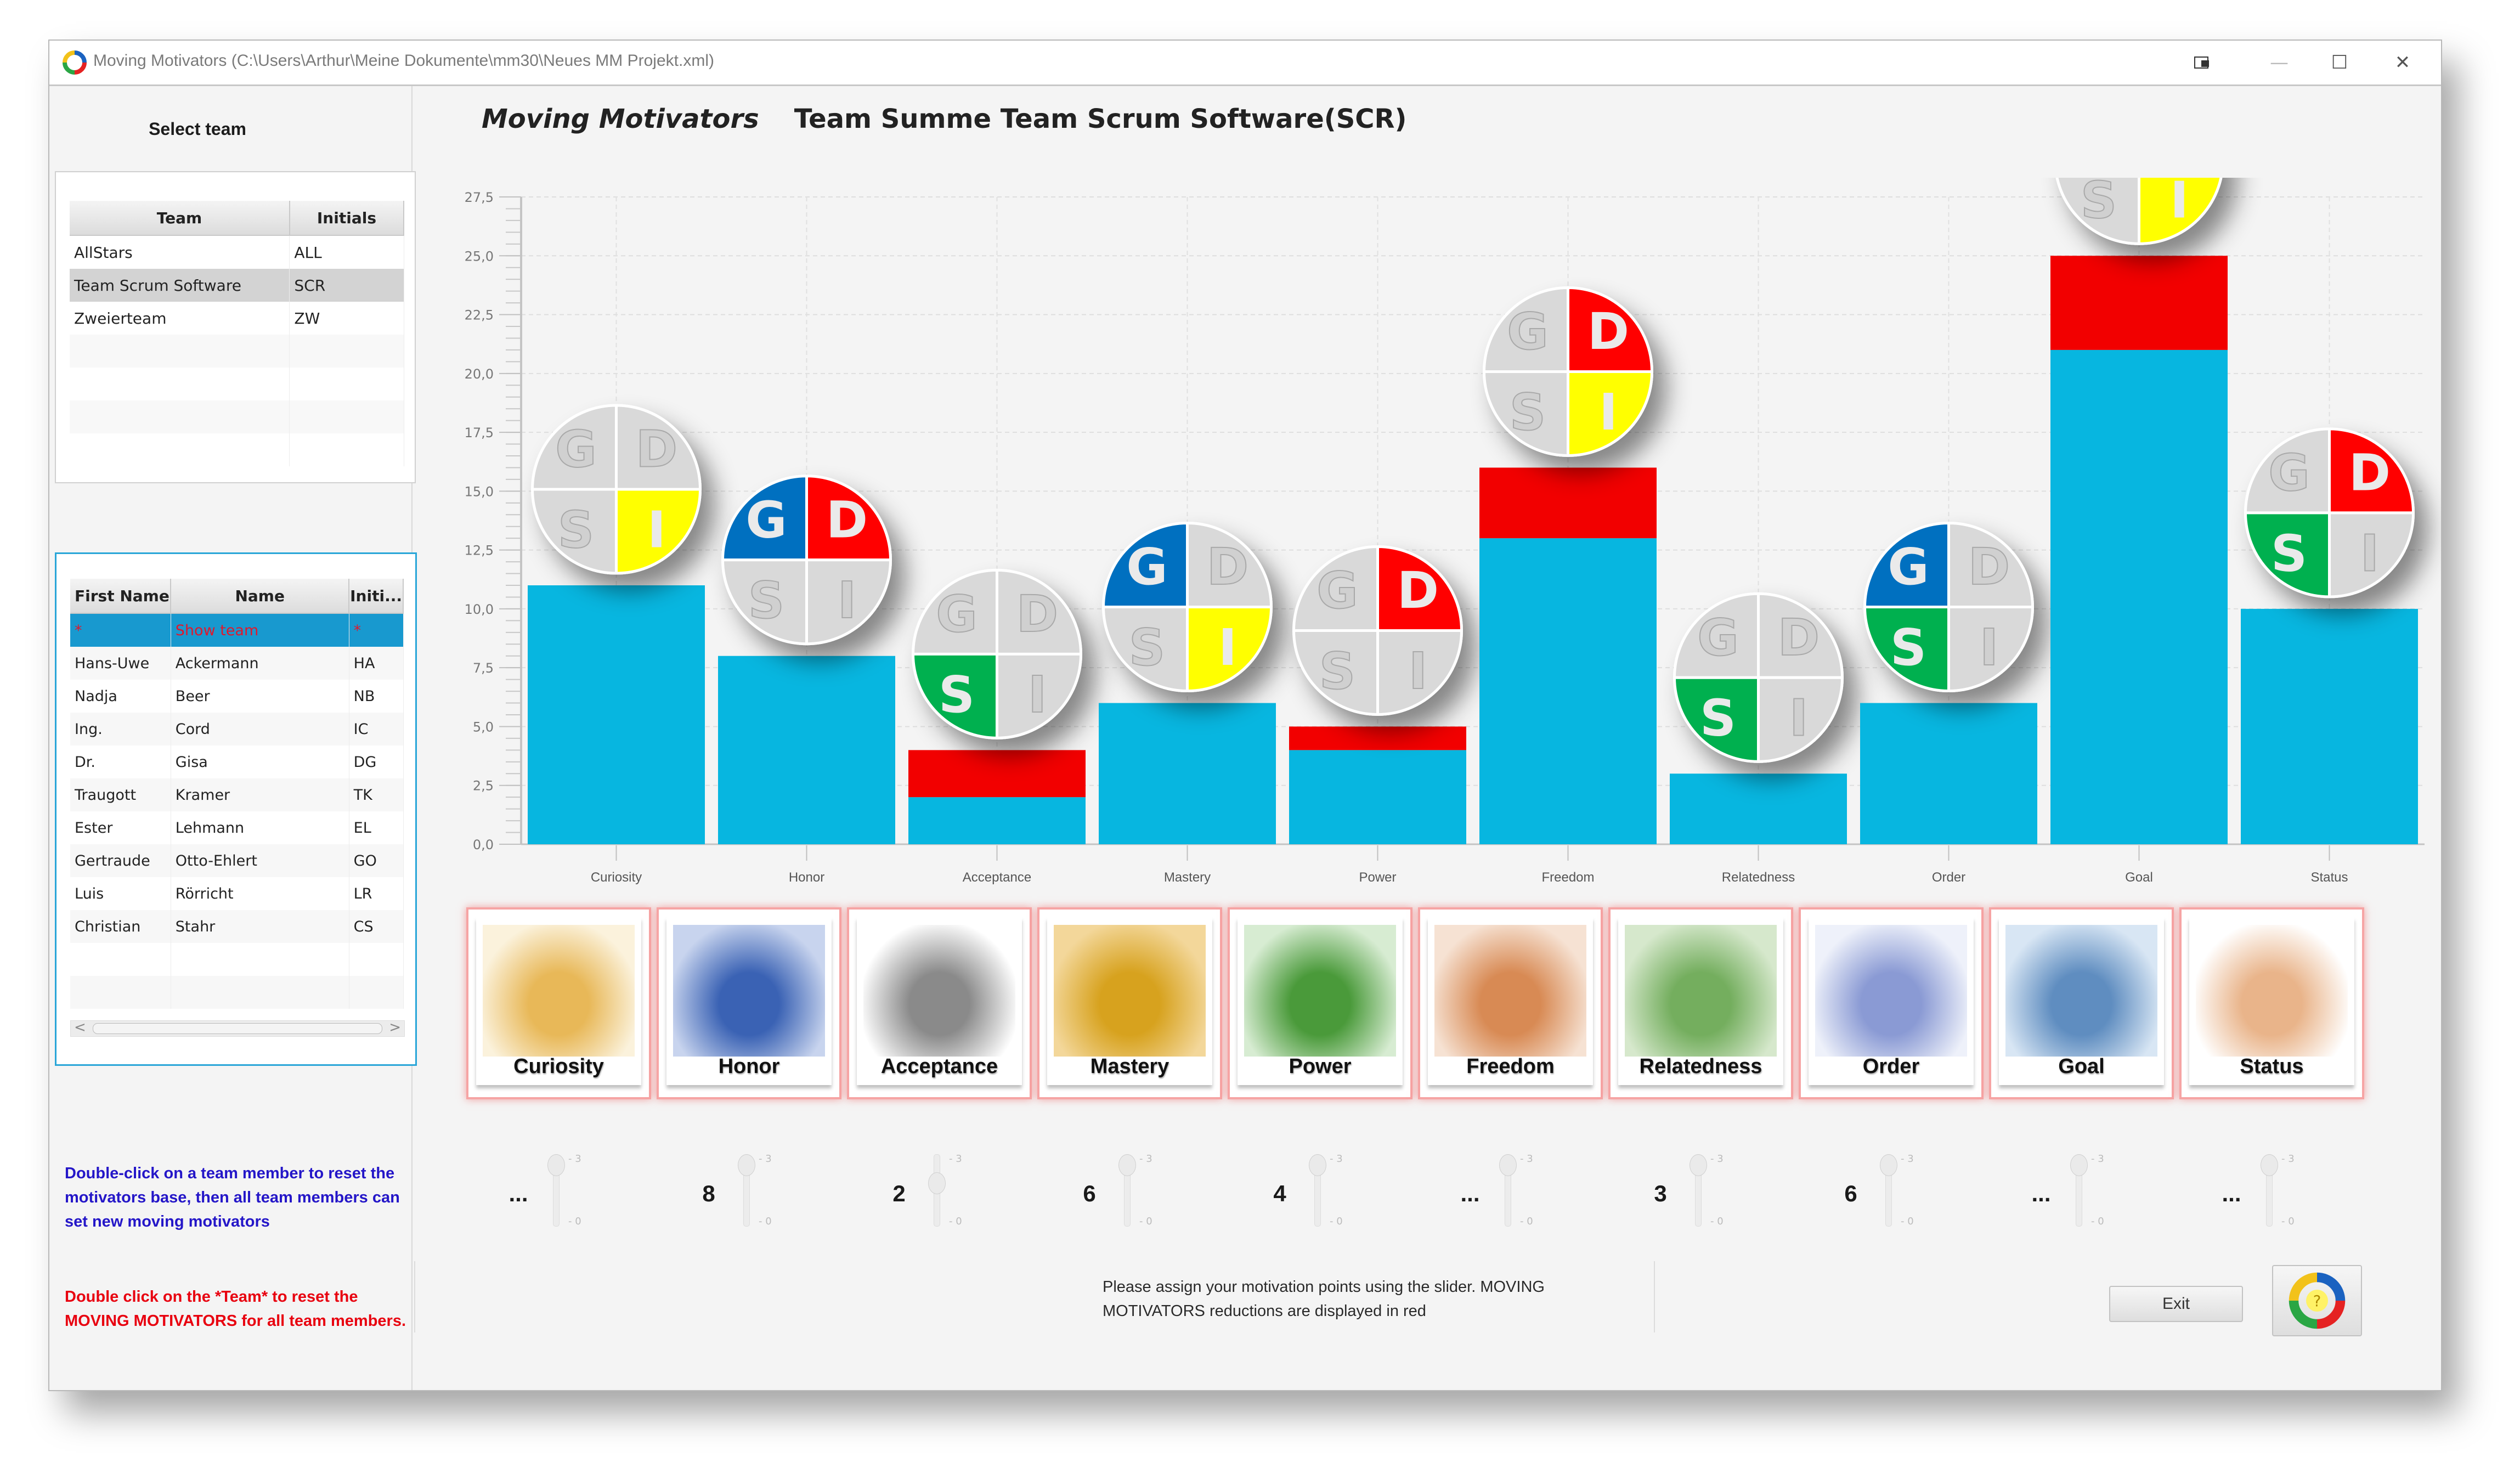  I want to click on divider, so click(1654, 1297).